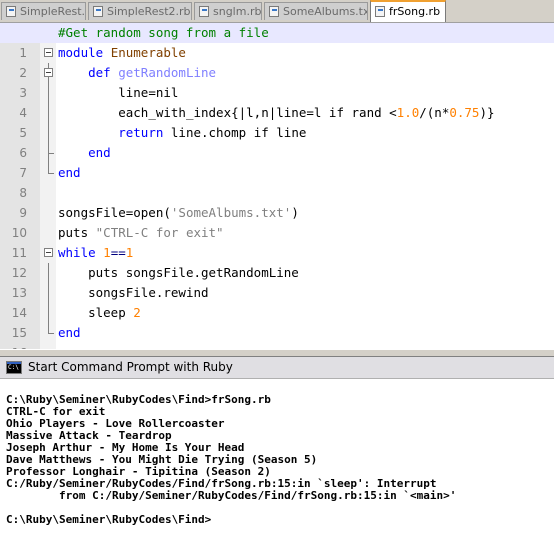 This screenshot has width=554, height=536. I want to click on tab-label: SimpleRest2.rb, so click(149, 11).